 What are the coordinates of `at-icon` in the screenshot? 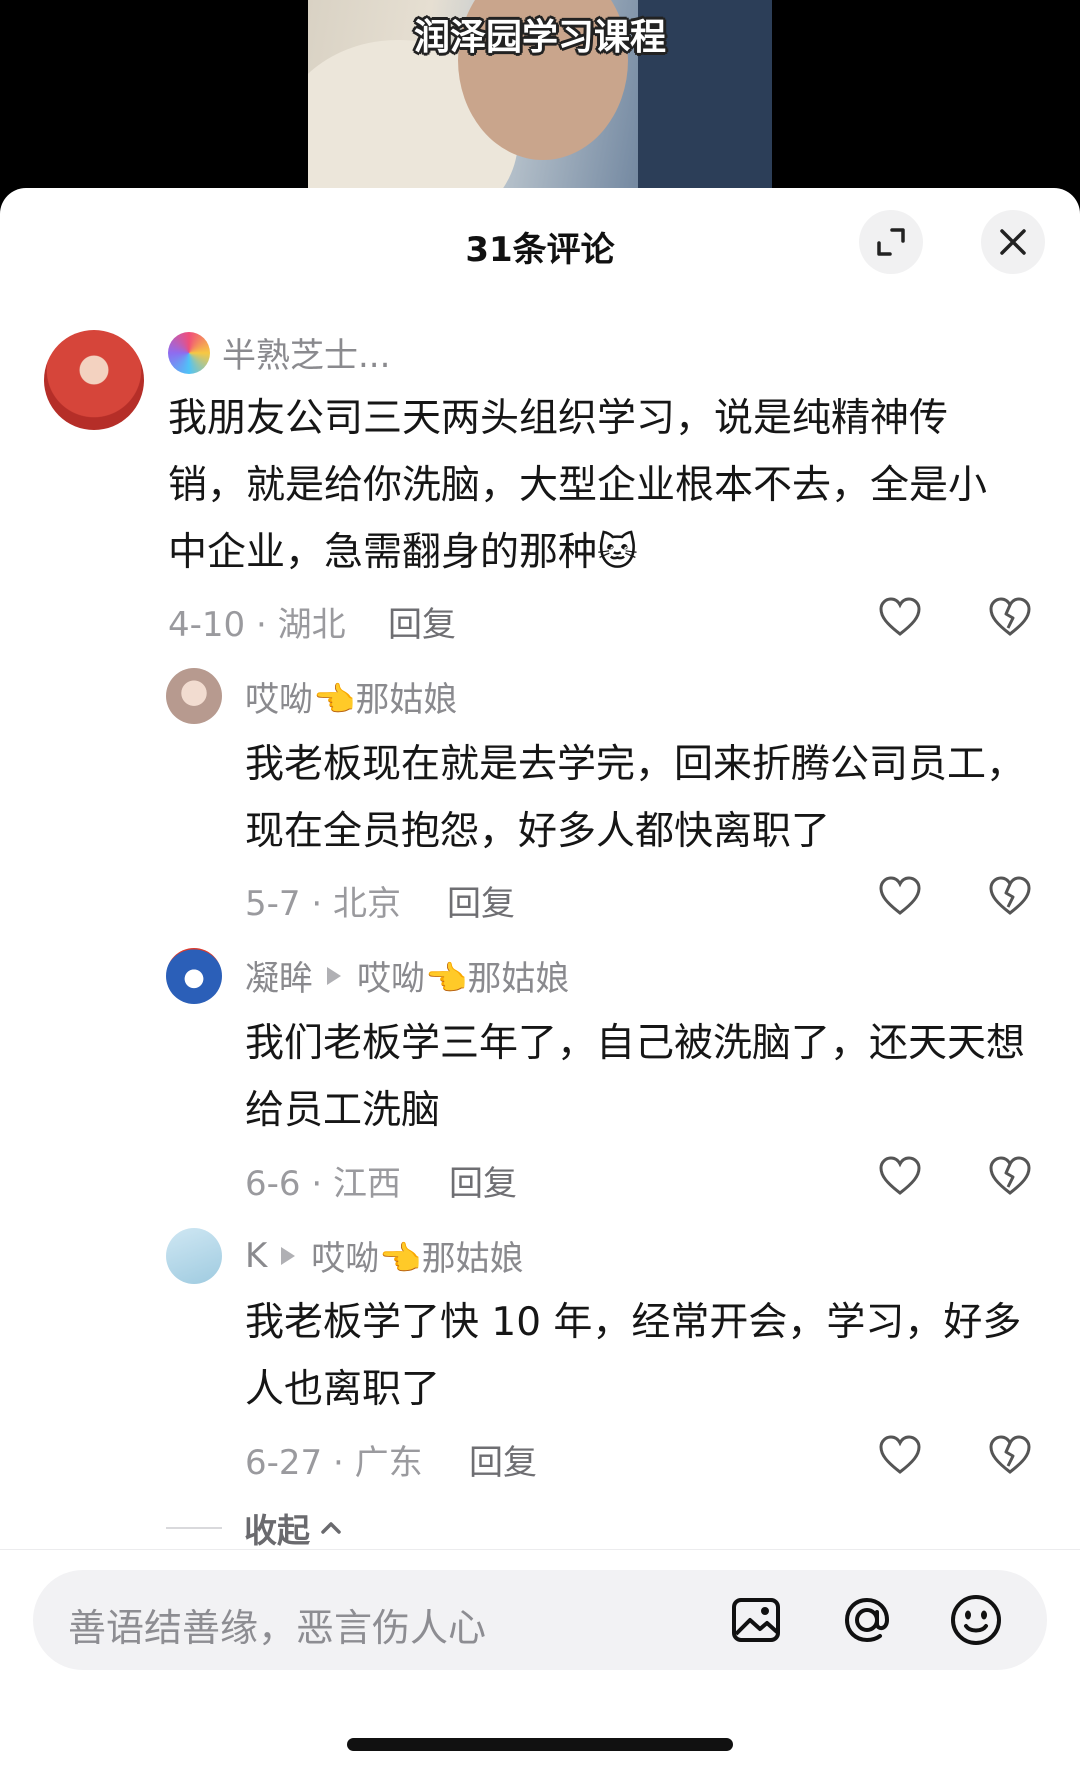 It's located at (867, 1620).